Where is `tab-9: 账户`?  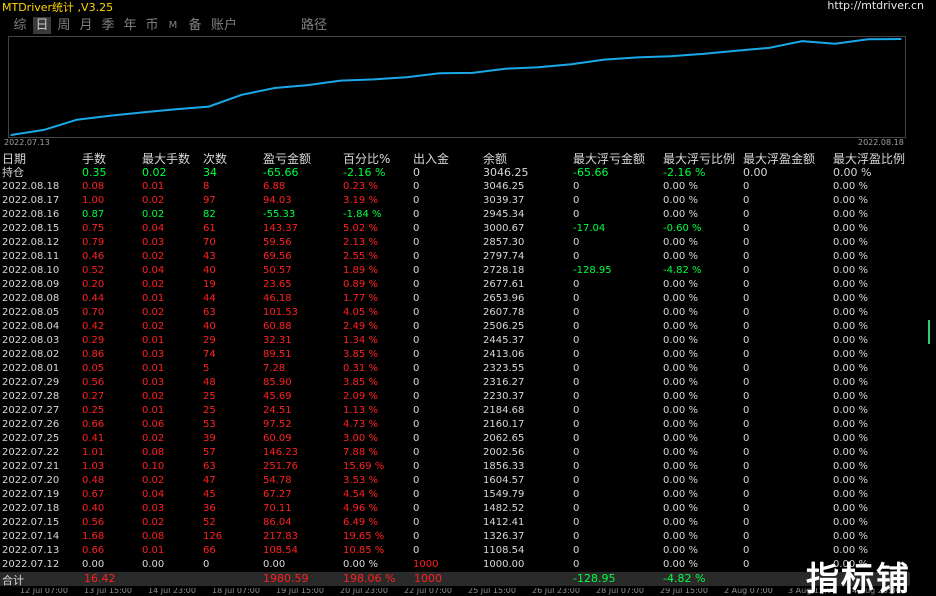
tab-9: 账户 is located at coordinates (224, 25).